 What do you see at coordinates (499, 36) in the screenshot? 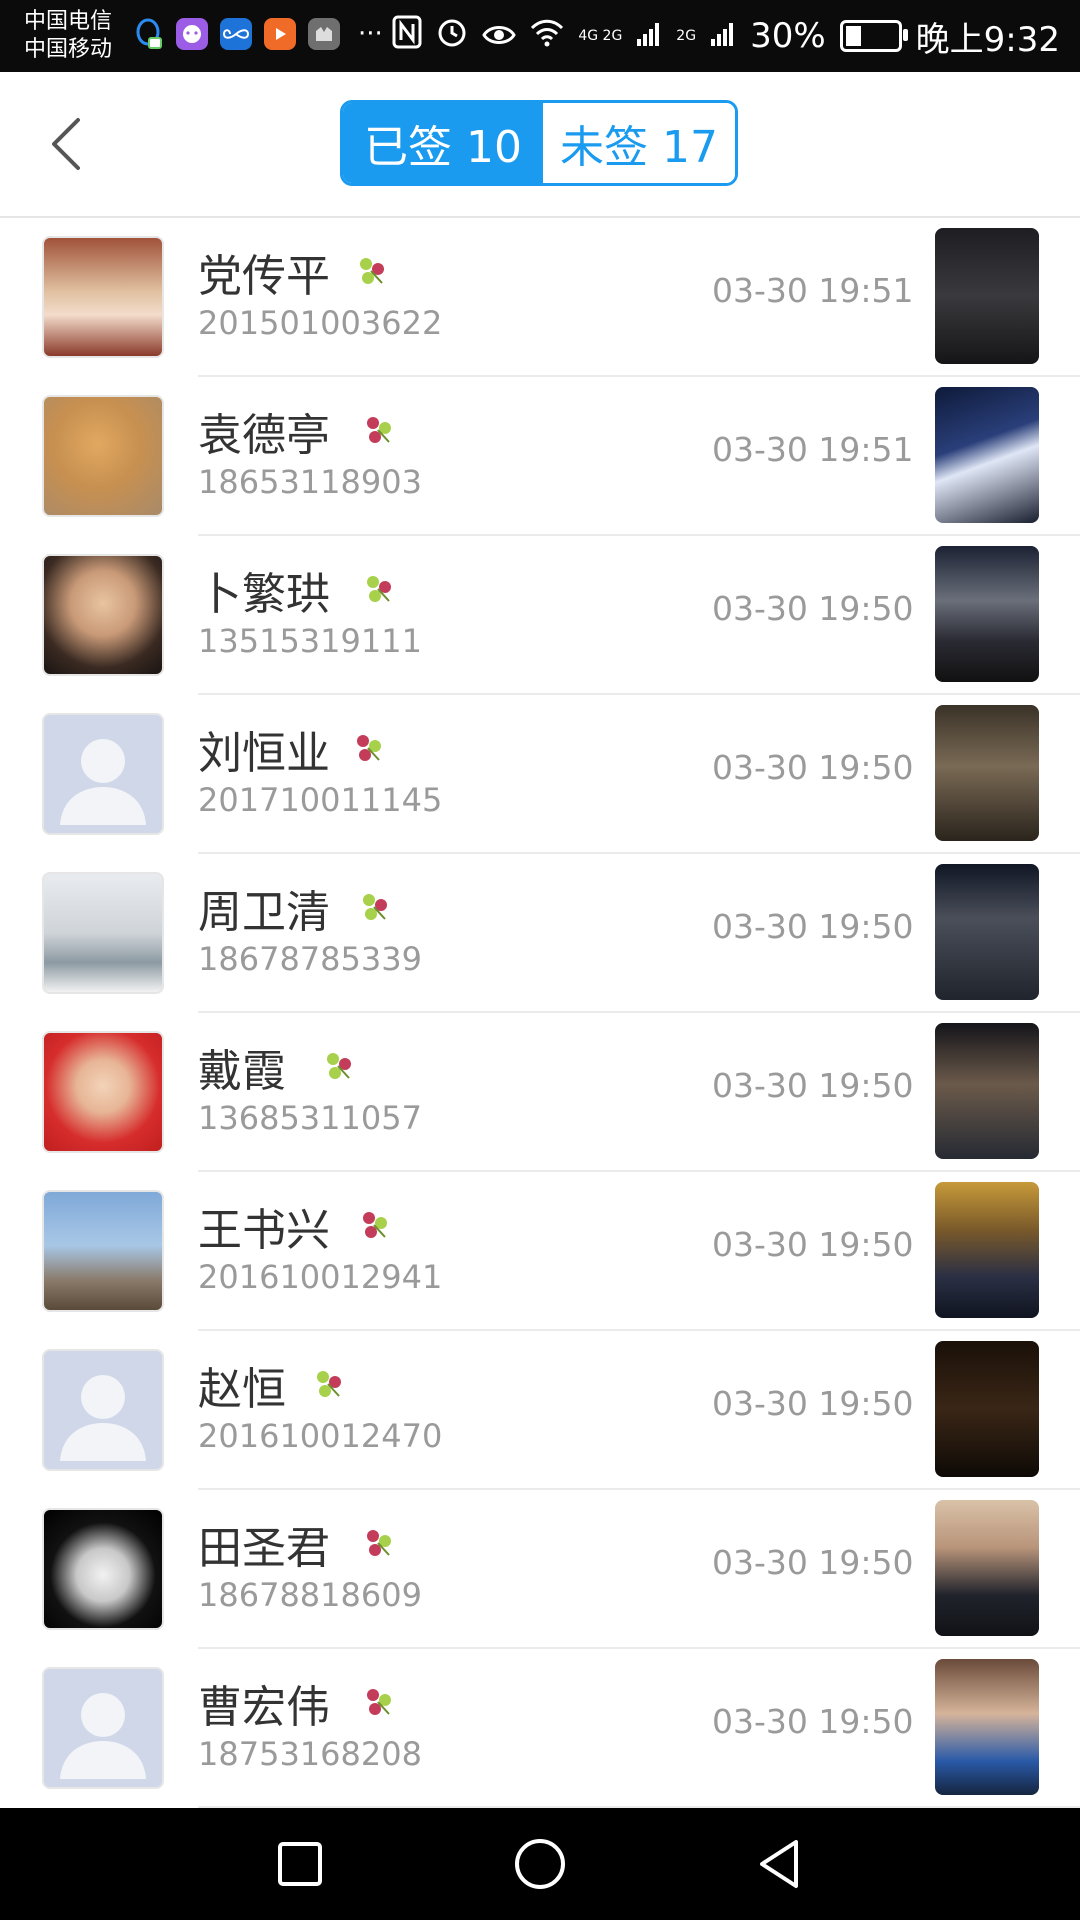
I see `eye-comfort-icon` at bounding box center [499, 36].